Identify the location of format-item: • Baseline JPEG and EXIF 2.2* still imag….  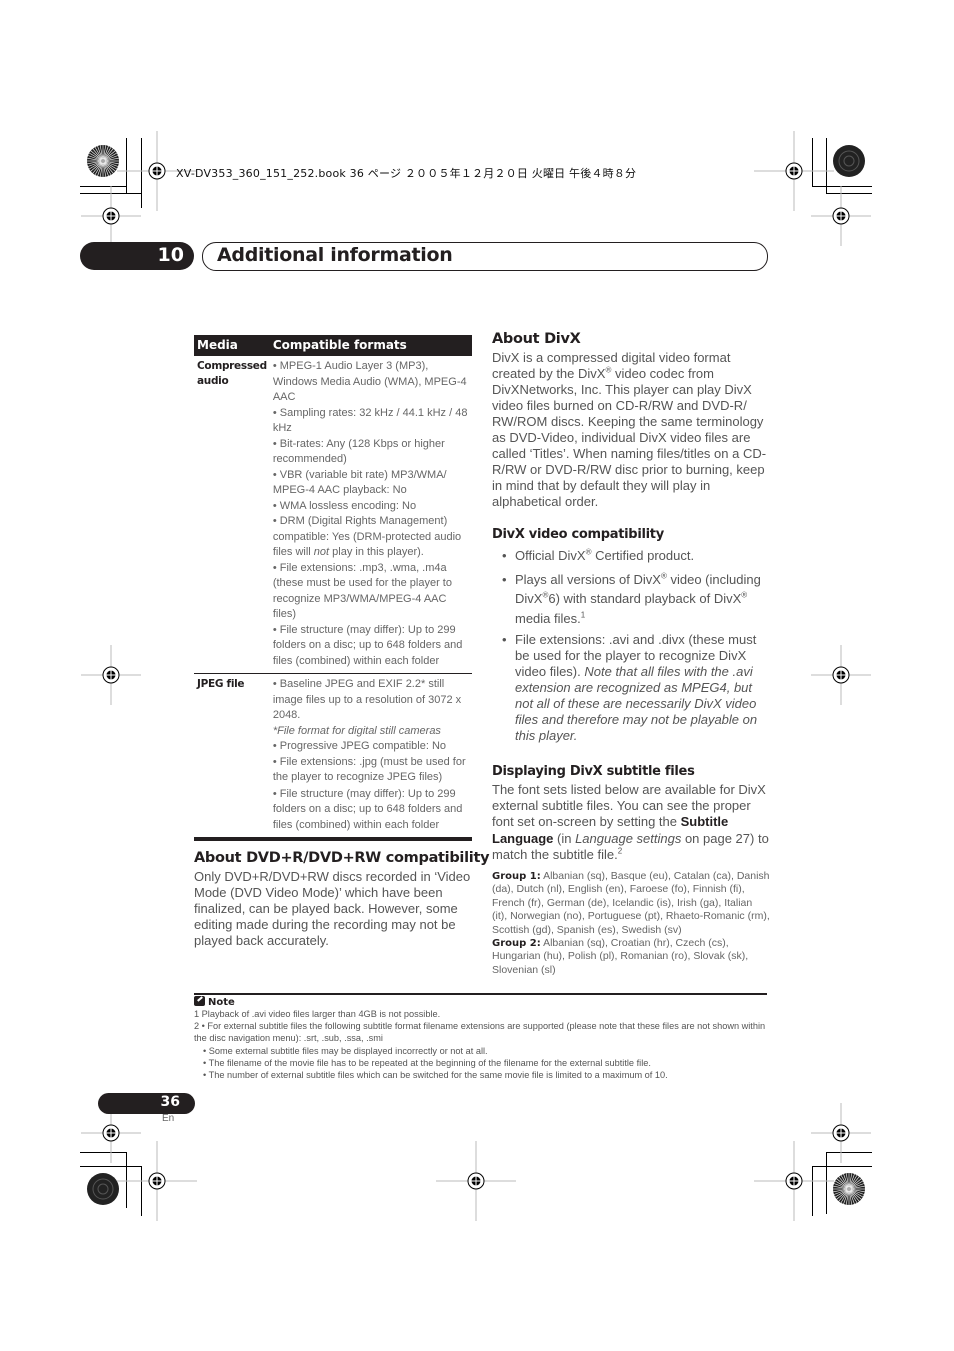
(367, 699).